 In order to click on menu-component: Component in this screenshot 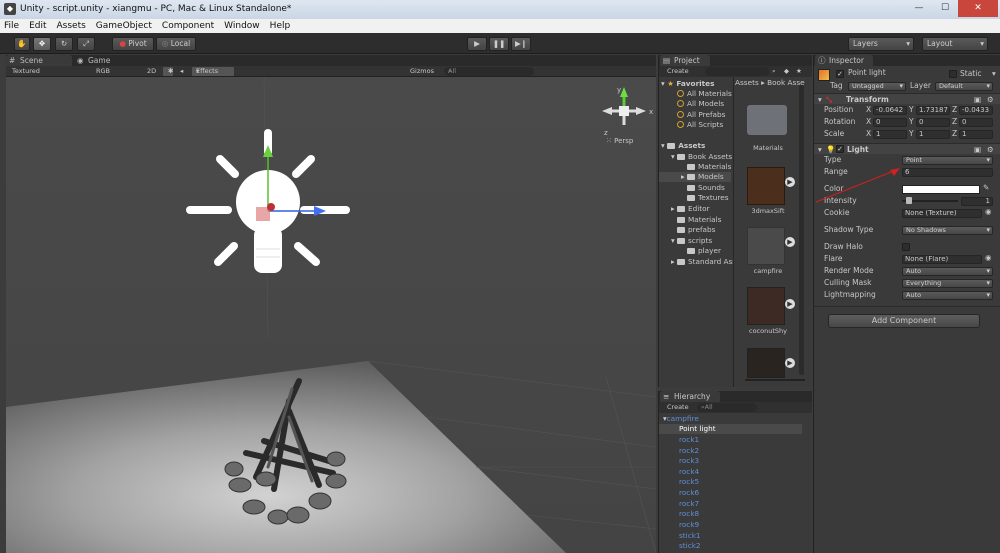, I will do `click(188, 26)`.